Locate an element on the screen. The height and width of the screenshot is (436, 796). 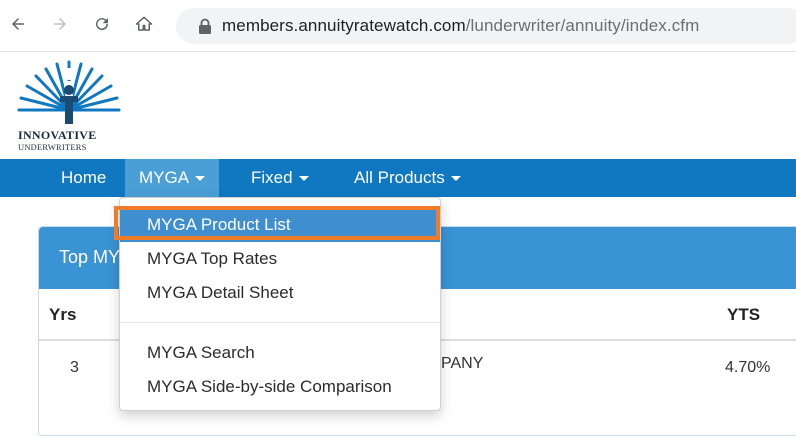
main-navbar: Home MYGA Fixed All Products is located at coordinates (398, 178).